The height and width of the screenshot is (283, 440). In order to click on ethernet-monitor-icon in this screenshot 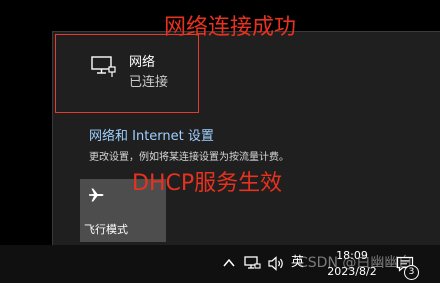, I will do `click(103, 66)`.